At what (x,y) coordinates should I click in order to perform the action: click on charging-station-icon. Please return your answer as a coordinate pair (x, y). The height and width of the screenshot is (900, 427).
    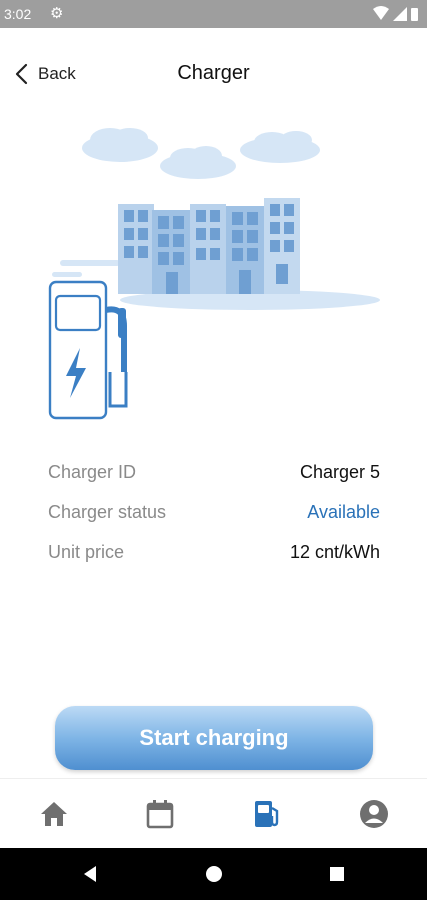
    Looking at the image, I should click on (88, 350).